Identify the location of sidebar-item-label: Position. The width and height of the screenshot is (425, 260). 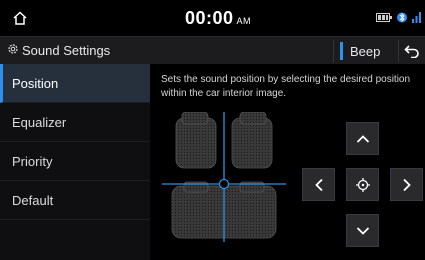
(35, 83).